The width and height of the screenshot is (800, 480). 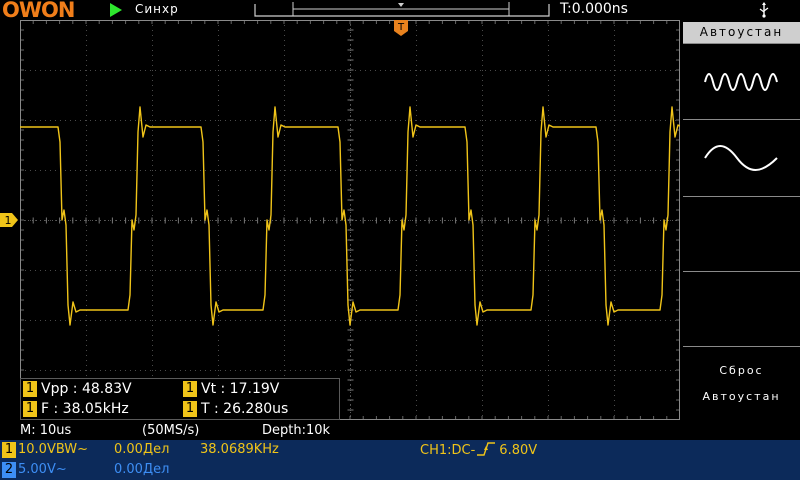 What do you see at coordinates (741, 396) in the screenshot?
I see `autoset-label: Автоустан` at bounding box center [741, 396].